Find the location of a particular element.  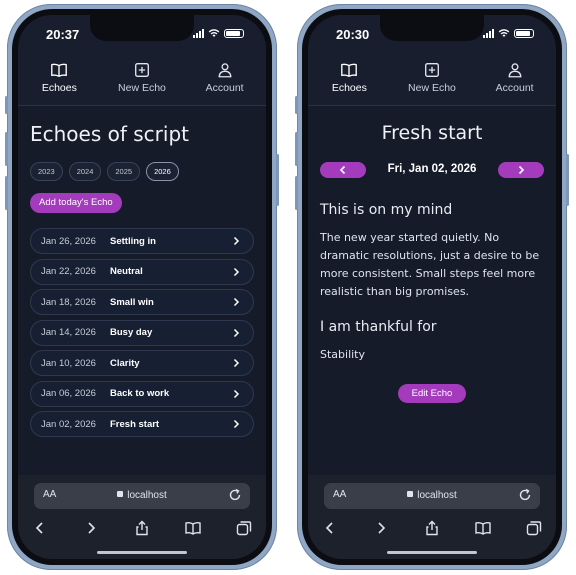

status-bar: 20:30 is located at coordinates (432, 32).